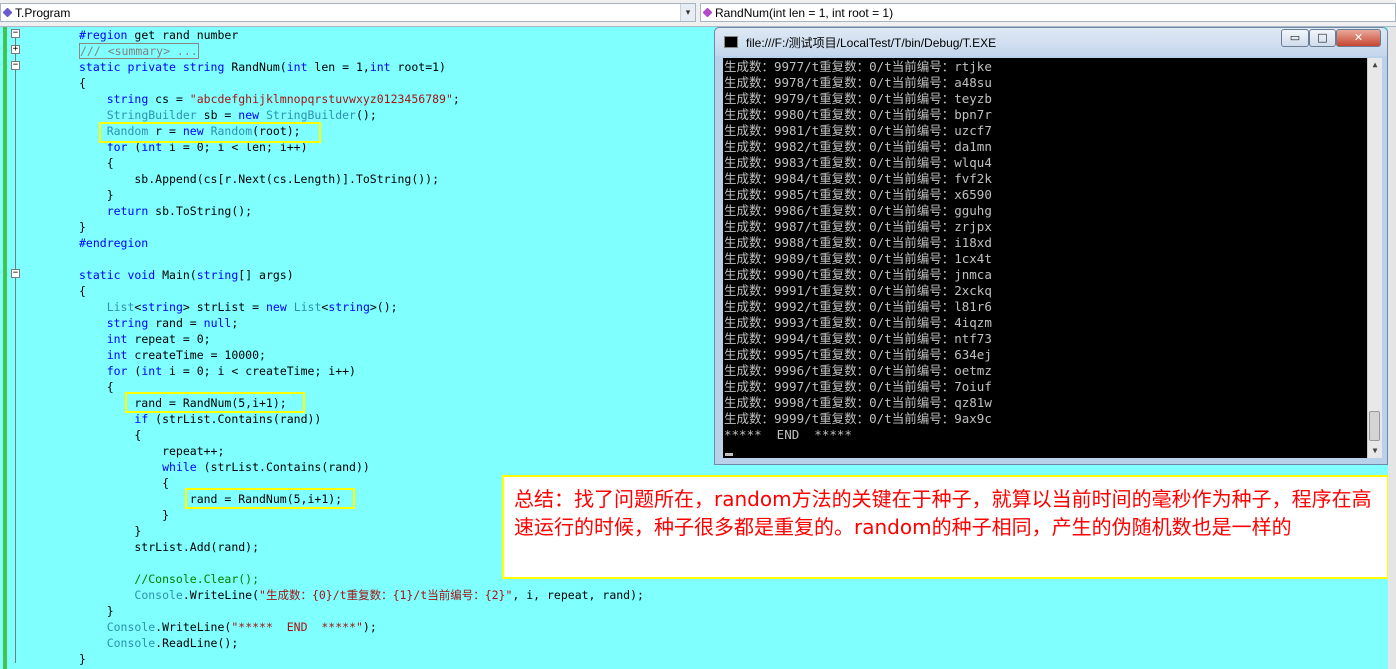 The height and width of the screenshot is (669, 1396). I want to click on code-token: get rand number, so click(183, 35).